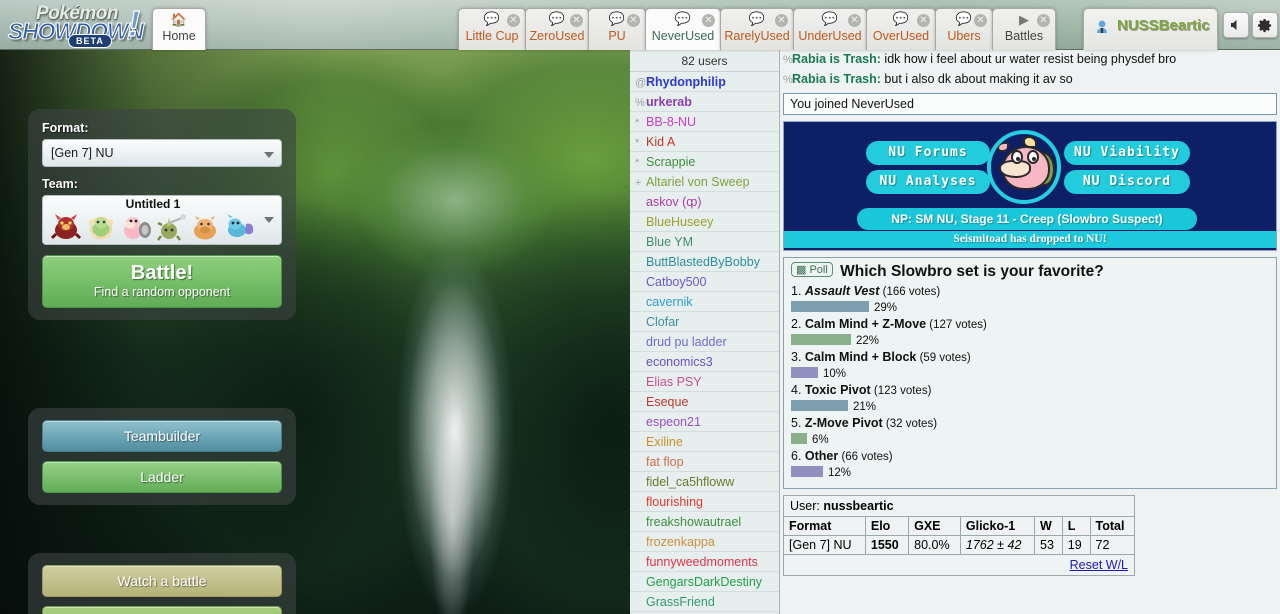 This screenshot has width=1280, height=614. What do you see at coordinates (704, 482) in the screenshot?
I see `userlist-item: fidel_ca5hfloww` at bounding box center [704, 482].